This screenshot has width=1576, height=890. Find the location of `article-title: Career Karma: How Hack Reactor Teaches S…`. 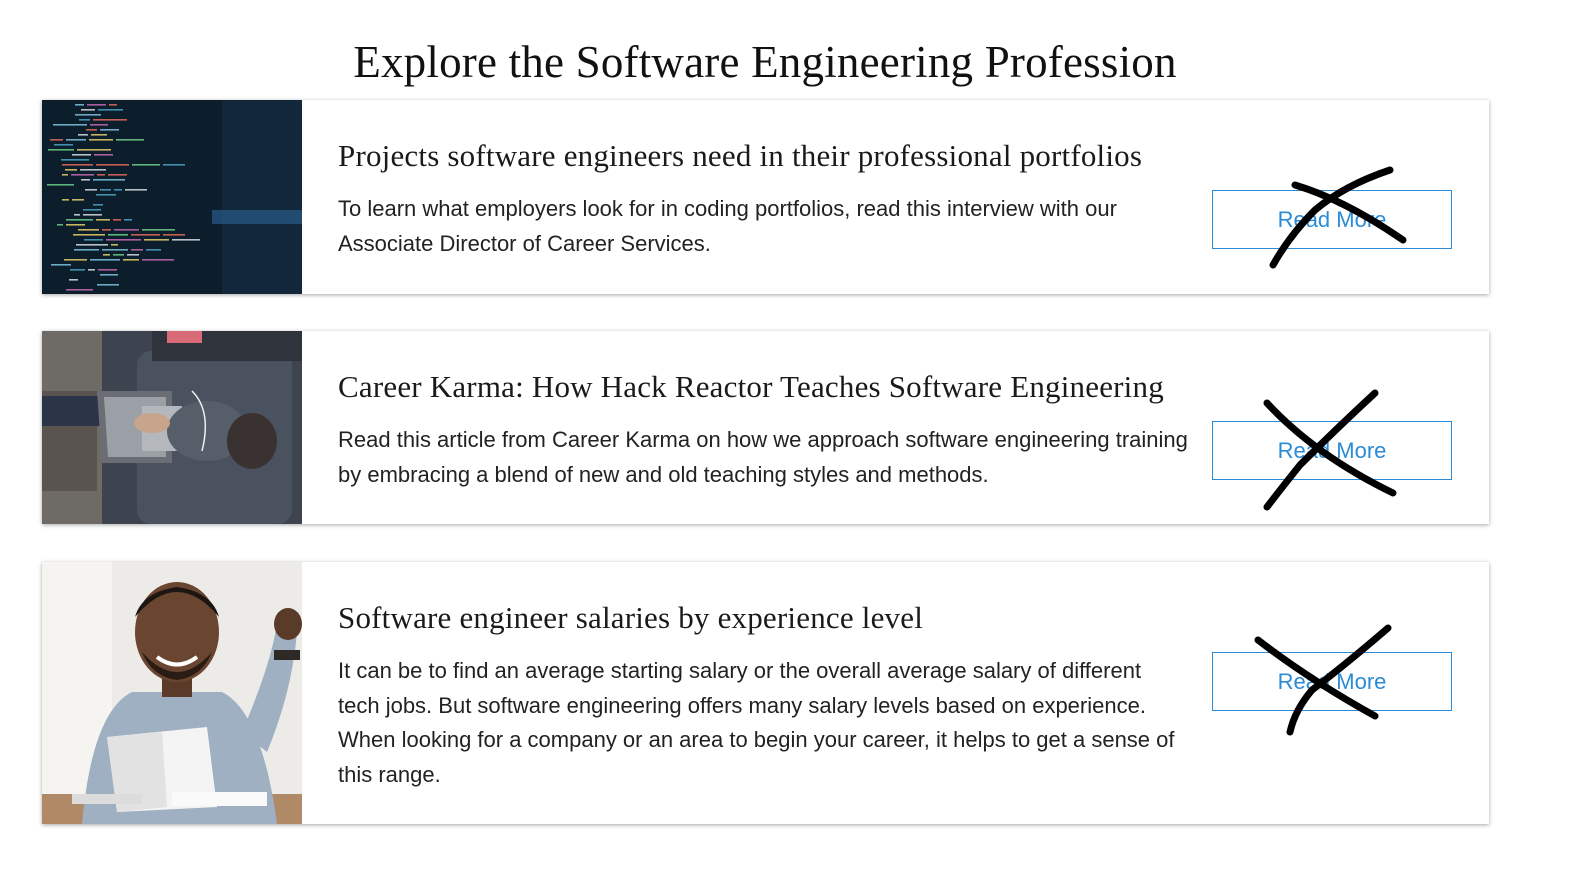

article-title: Career Karma: How Hack Reactor Teaches S… is located at coordinates (751, 387).